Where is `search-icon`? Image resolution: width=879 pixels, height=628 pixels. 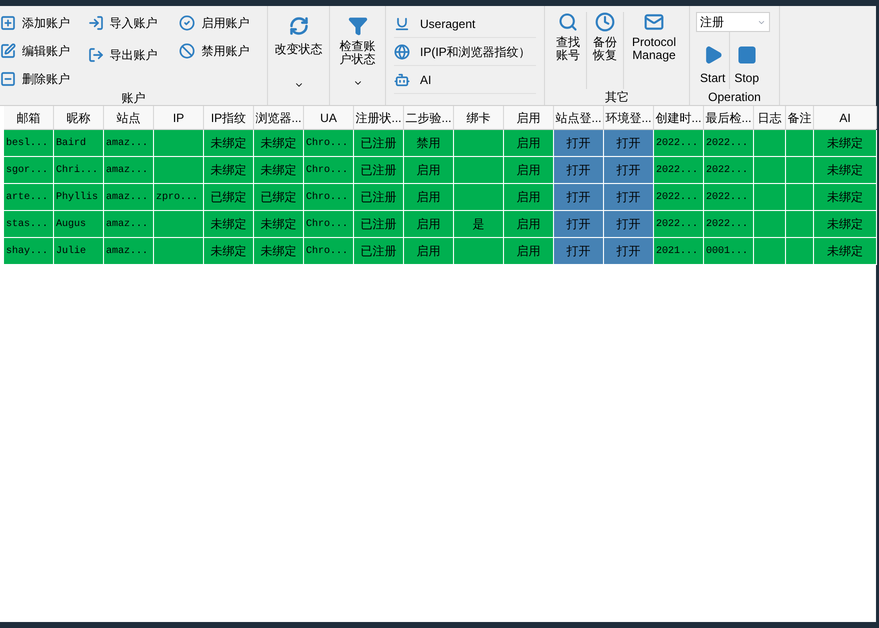
search-icon is located at coordinates (568, 22).